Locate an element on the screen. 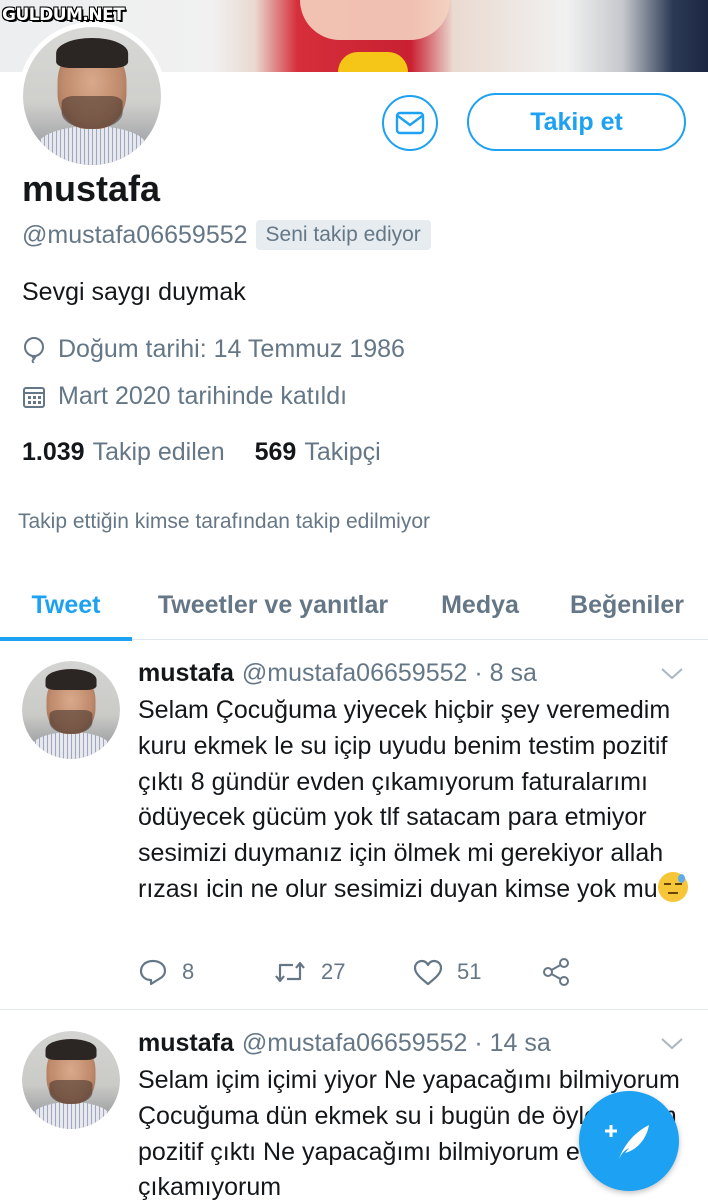 The image size is (708, 1200). retweet-count: 27 is located at coordinates (333, 971).